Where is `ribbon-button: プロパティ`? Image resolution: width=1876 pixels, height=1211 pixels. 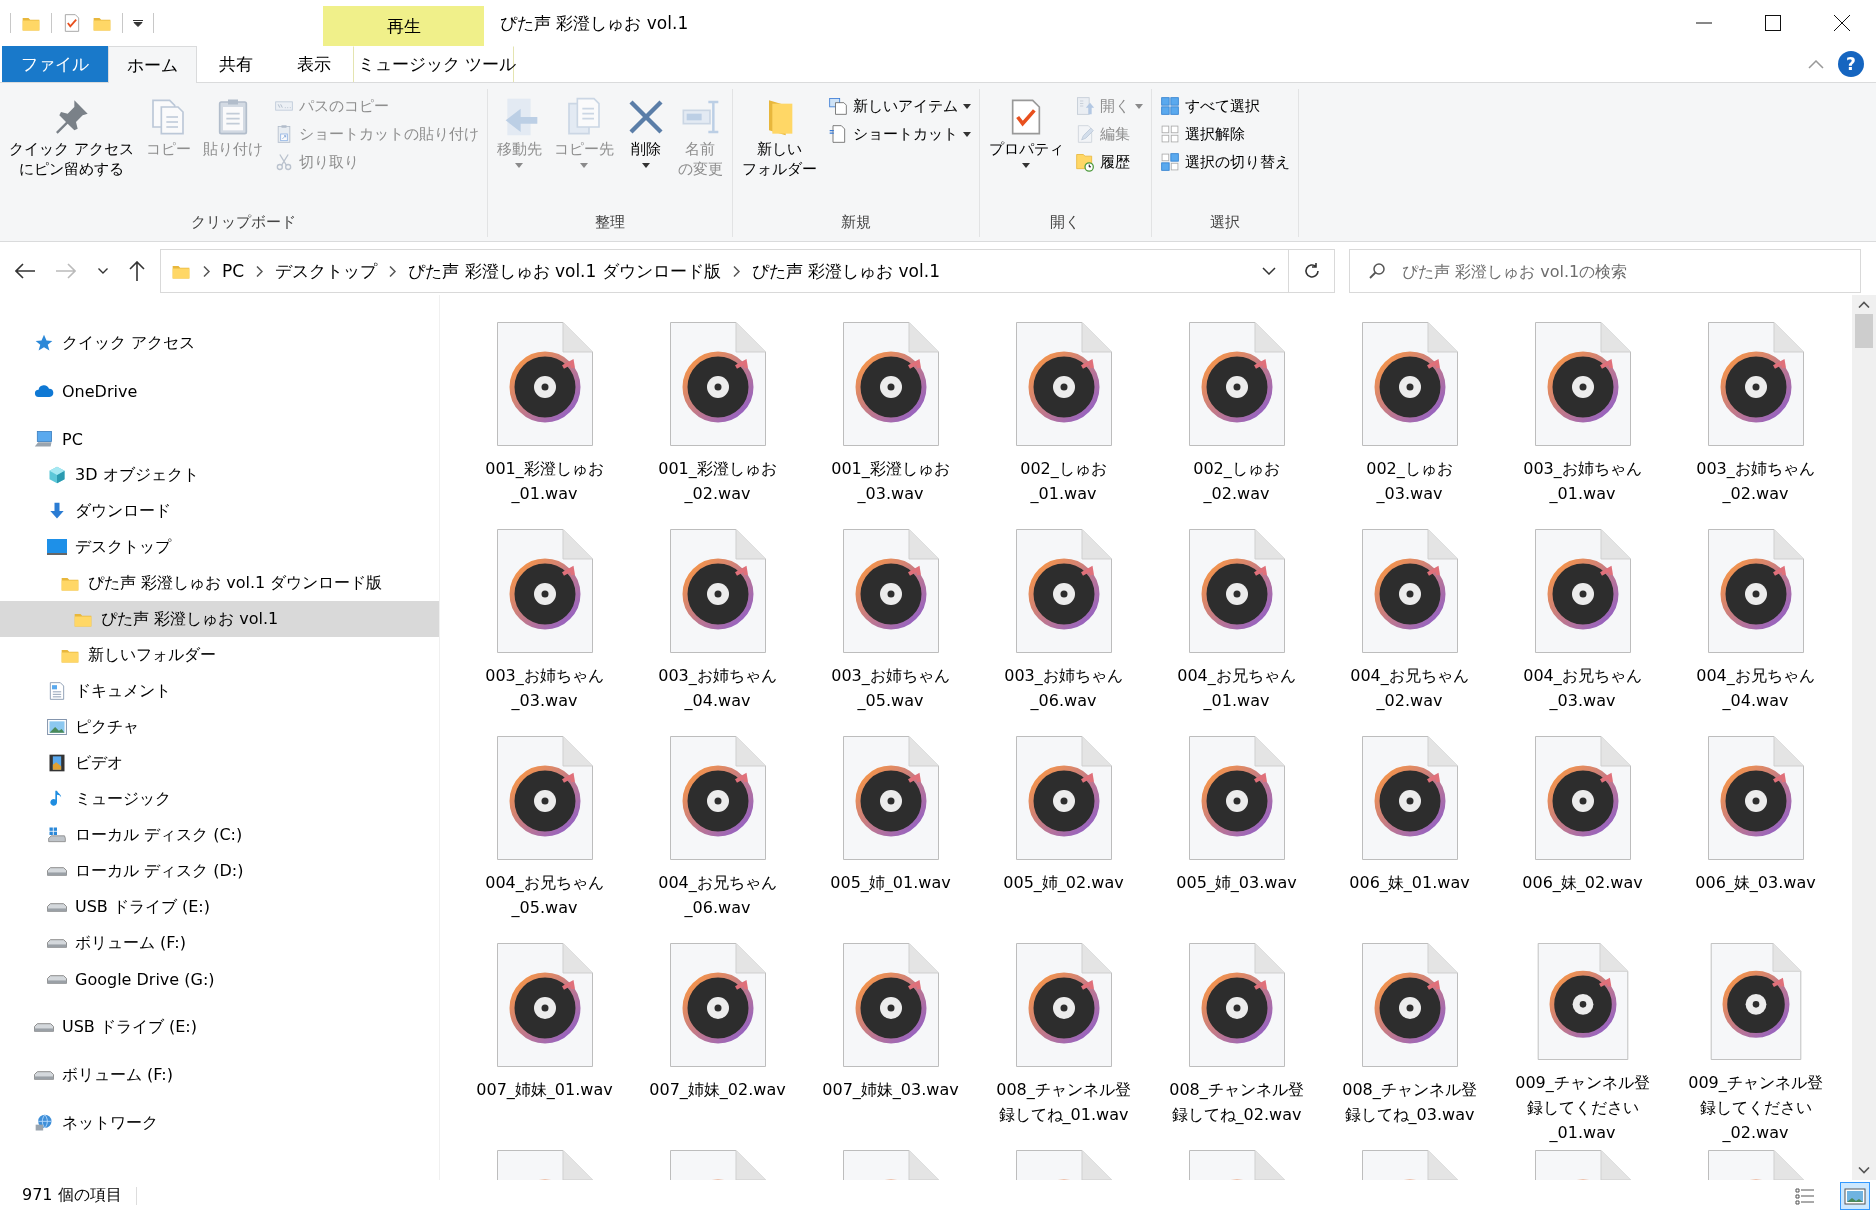
ribbon-button: プロパティ is located at coordinates (1026, 132).